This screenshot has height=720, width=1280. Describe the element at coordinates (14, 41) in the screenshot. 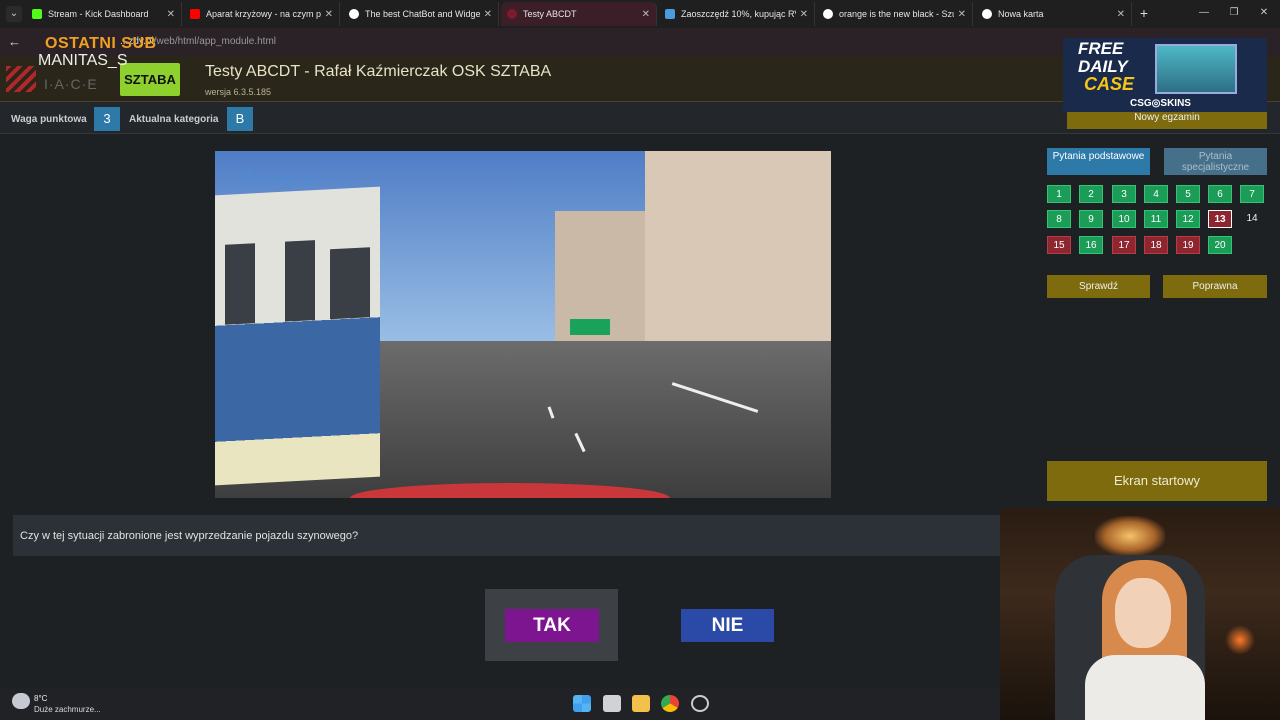

I see `back-arrow-icon: ←` at that location.